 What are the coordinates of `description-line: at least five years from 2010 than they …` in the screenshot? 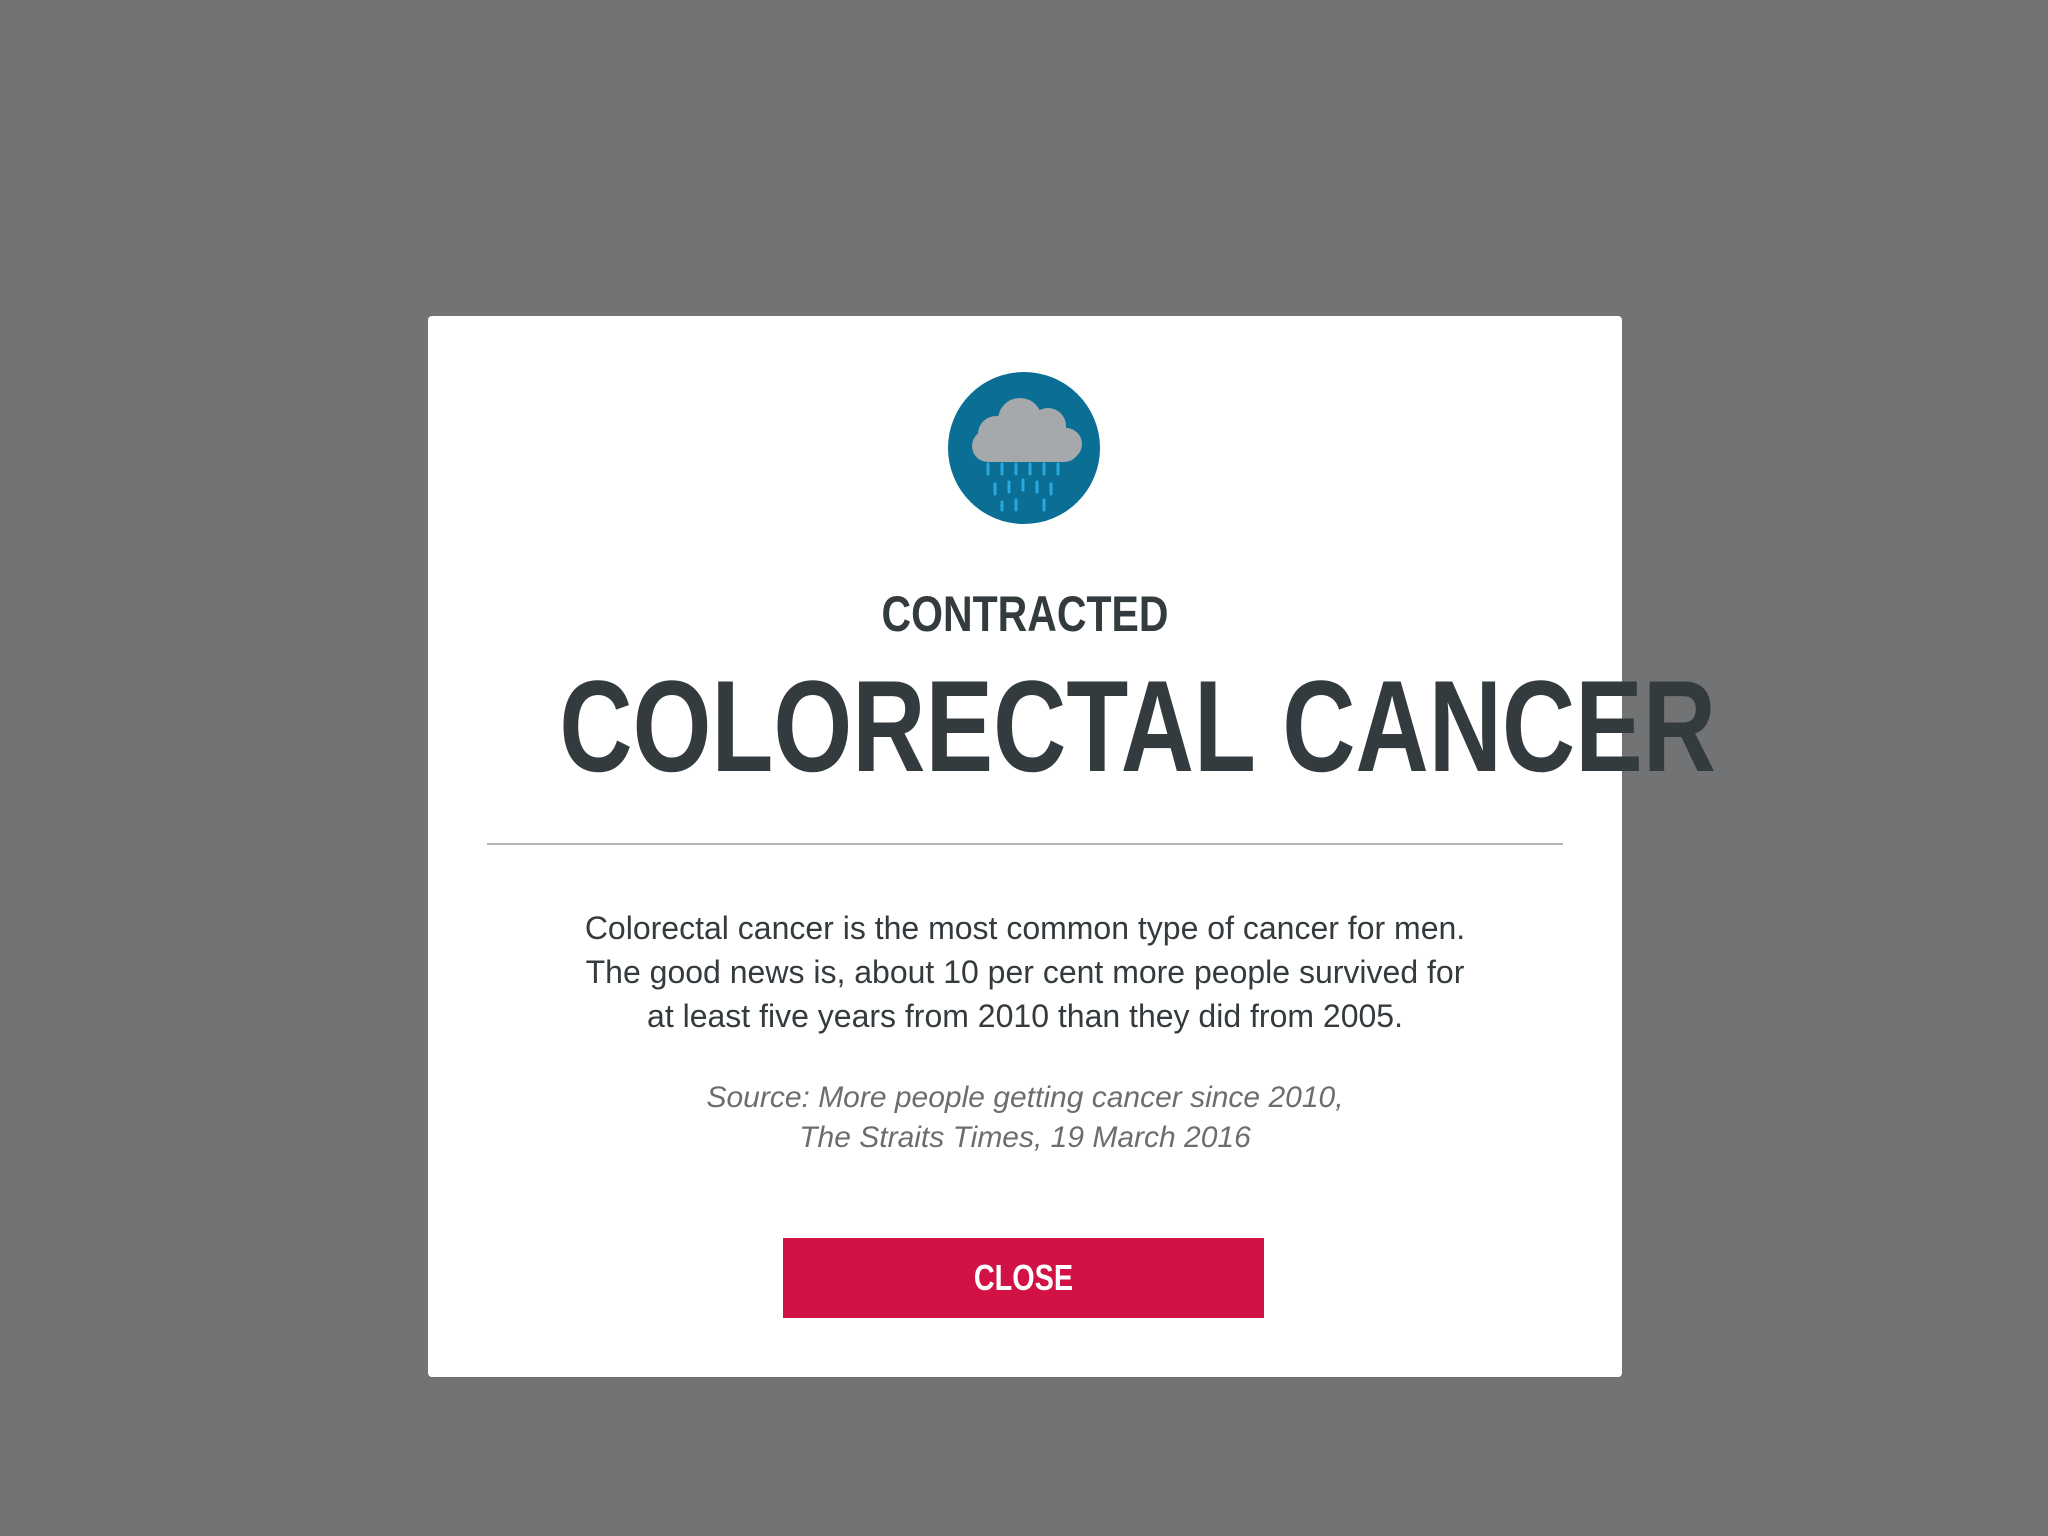 It's located at (1025, 1016).